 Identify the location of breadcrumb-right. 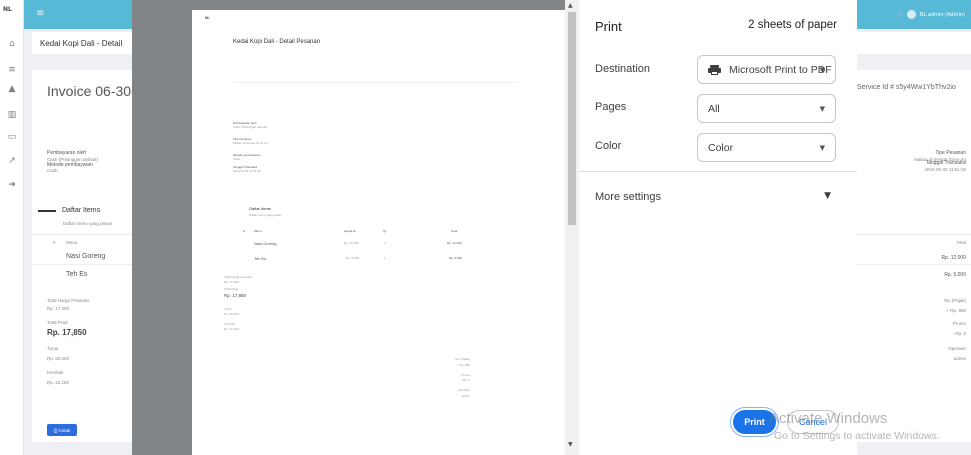
(913, 43).